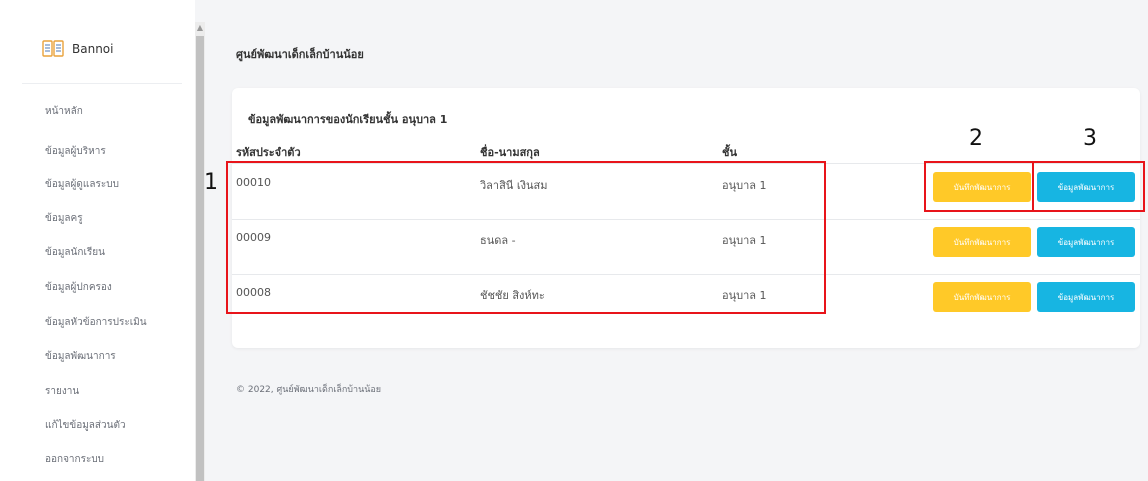 This screenshot has width=1148, height=481. What do you see at coordinates (64, 111) in the screenshot?
I see `sidebar-item-home: หน้าหลัก` at bounding box center [64, 111].